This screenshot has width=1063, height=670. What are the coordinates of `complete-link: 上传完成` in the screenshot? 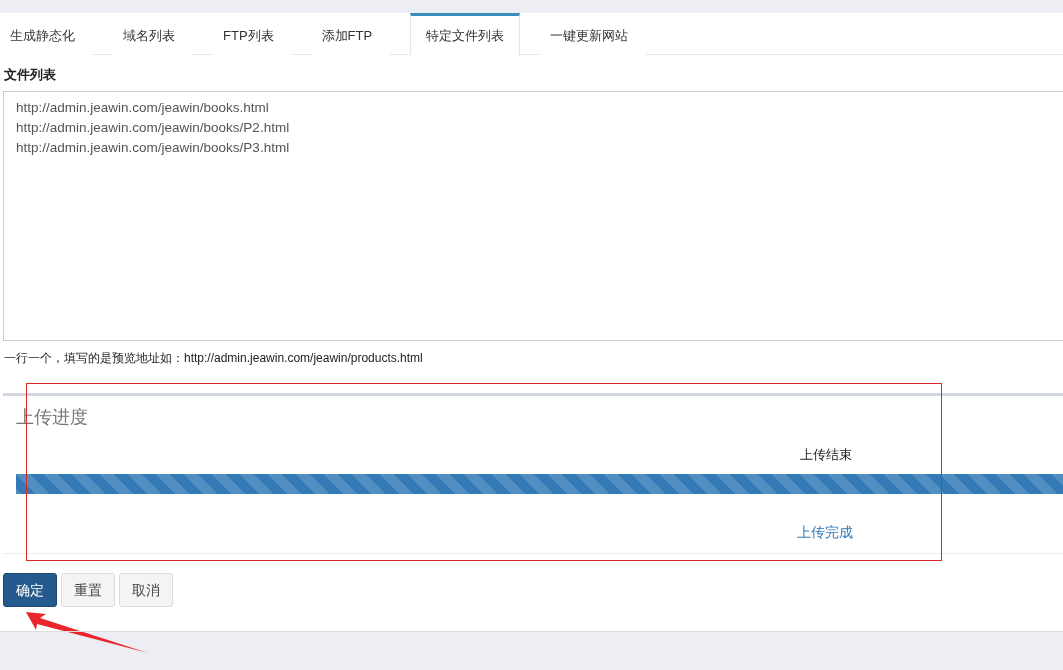 It's located at (825, 532).